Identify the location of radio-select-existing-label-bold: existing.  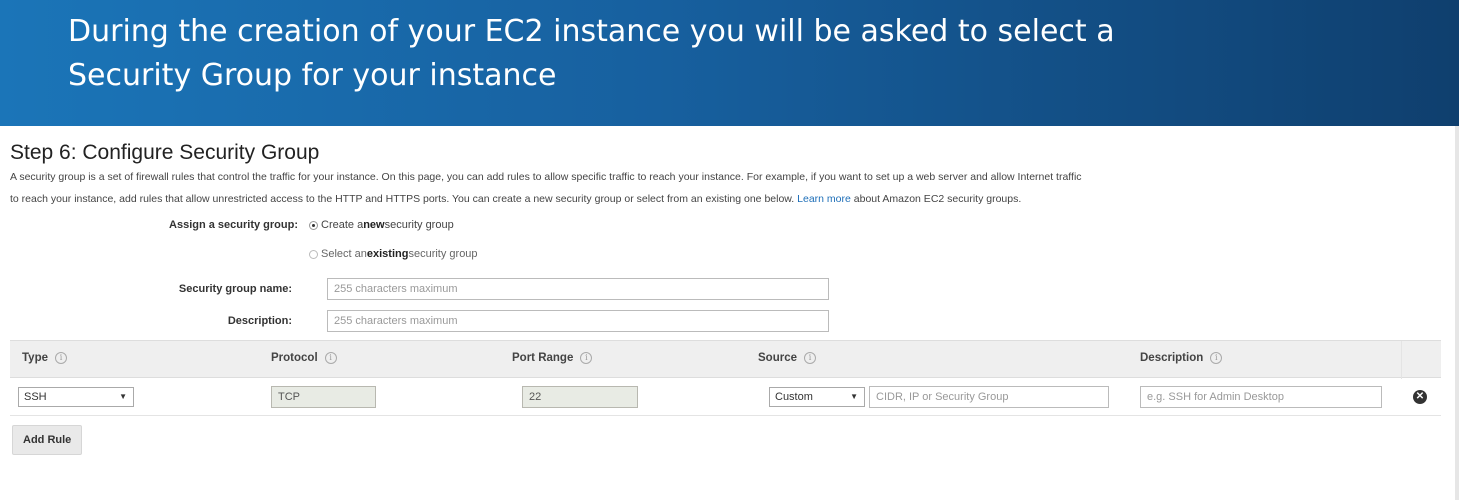
(387, 254).